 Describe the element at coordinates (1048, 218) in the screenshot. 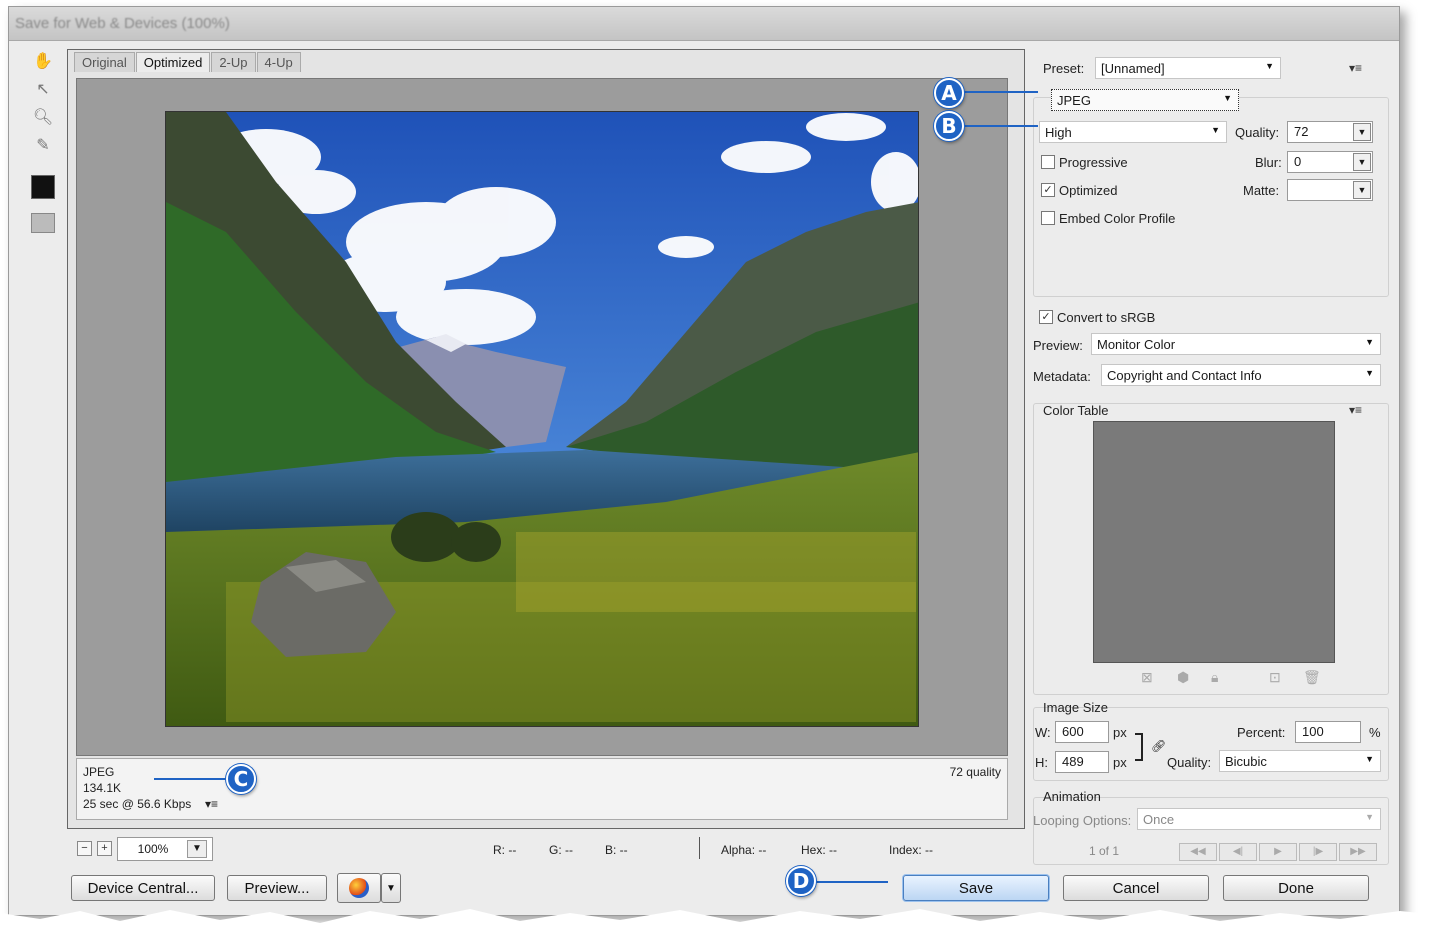

I see `embed-color-profile-checkbox` at that location.